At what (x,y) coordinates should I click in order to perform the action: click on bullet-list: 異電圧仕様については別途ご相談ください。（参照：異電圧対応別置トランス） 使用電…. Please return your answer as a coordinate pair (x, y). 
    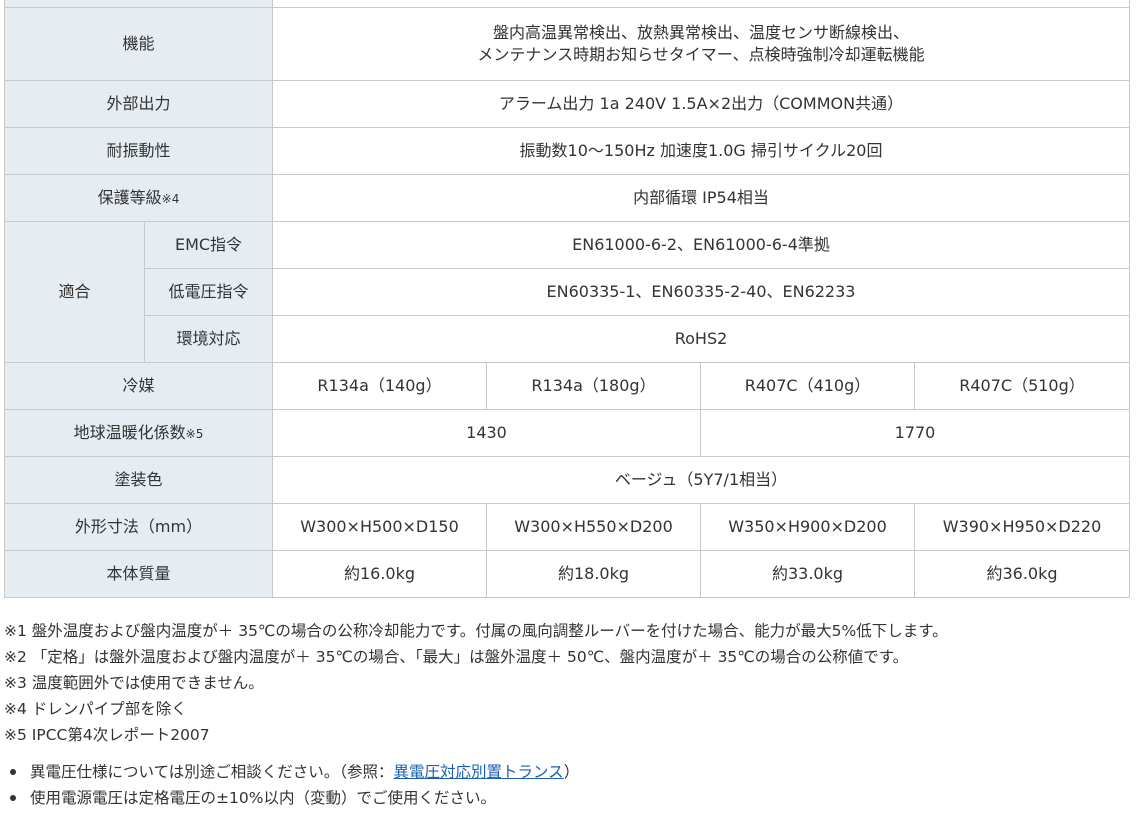
    Looking at the image, I should click on (291, 785).